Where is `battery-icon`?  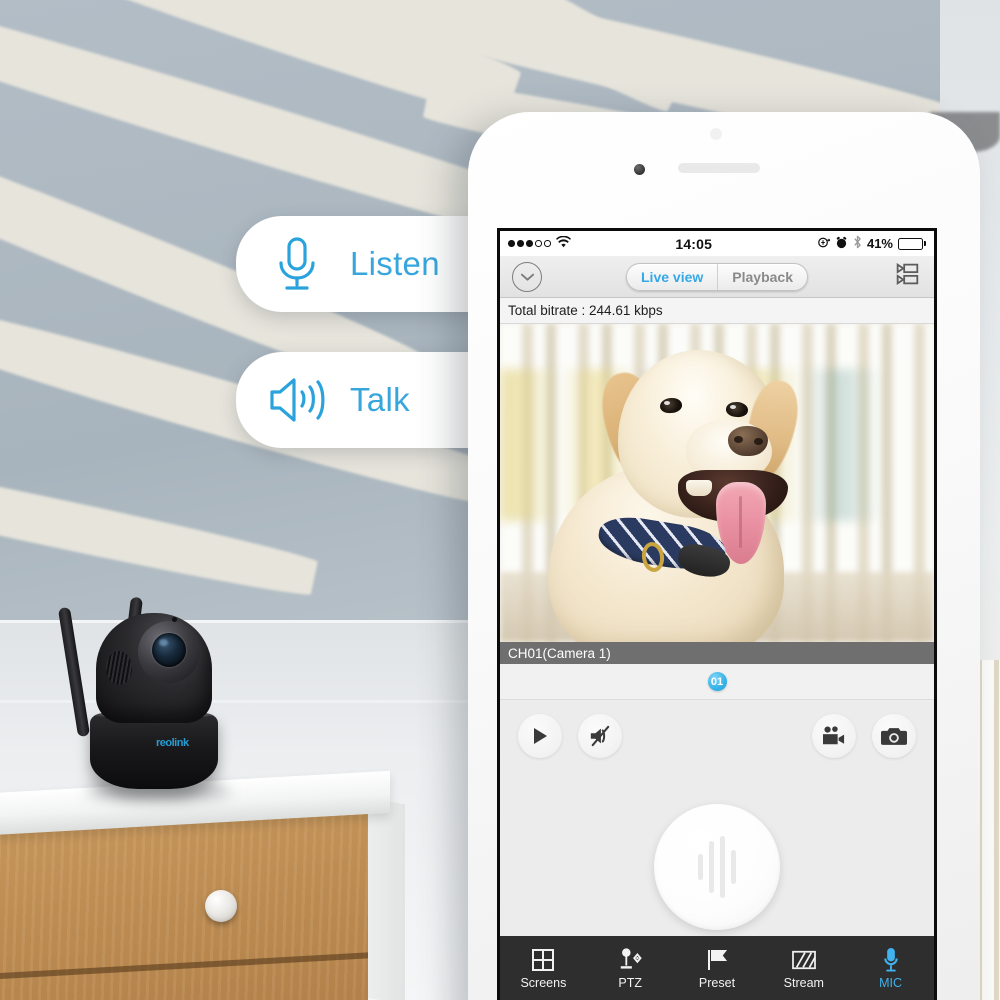 battery-icon is located at coordinates (912, 243).